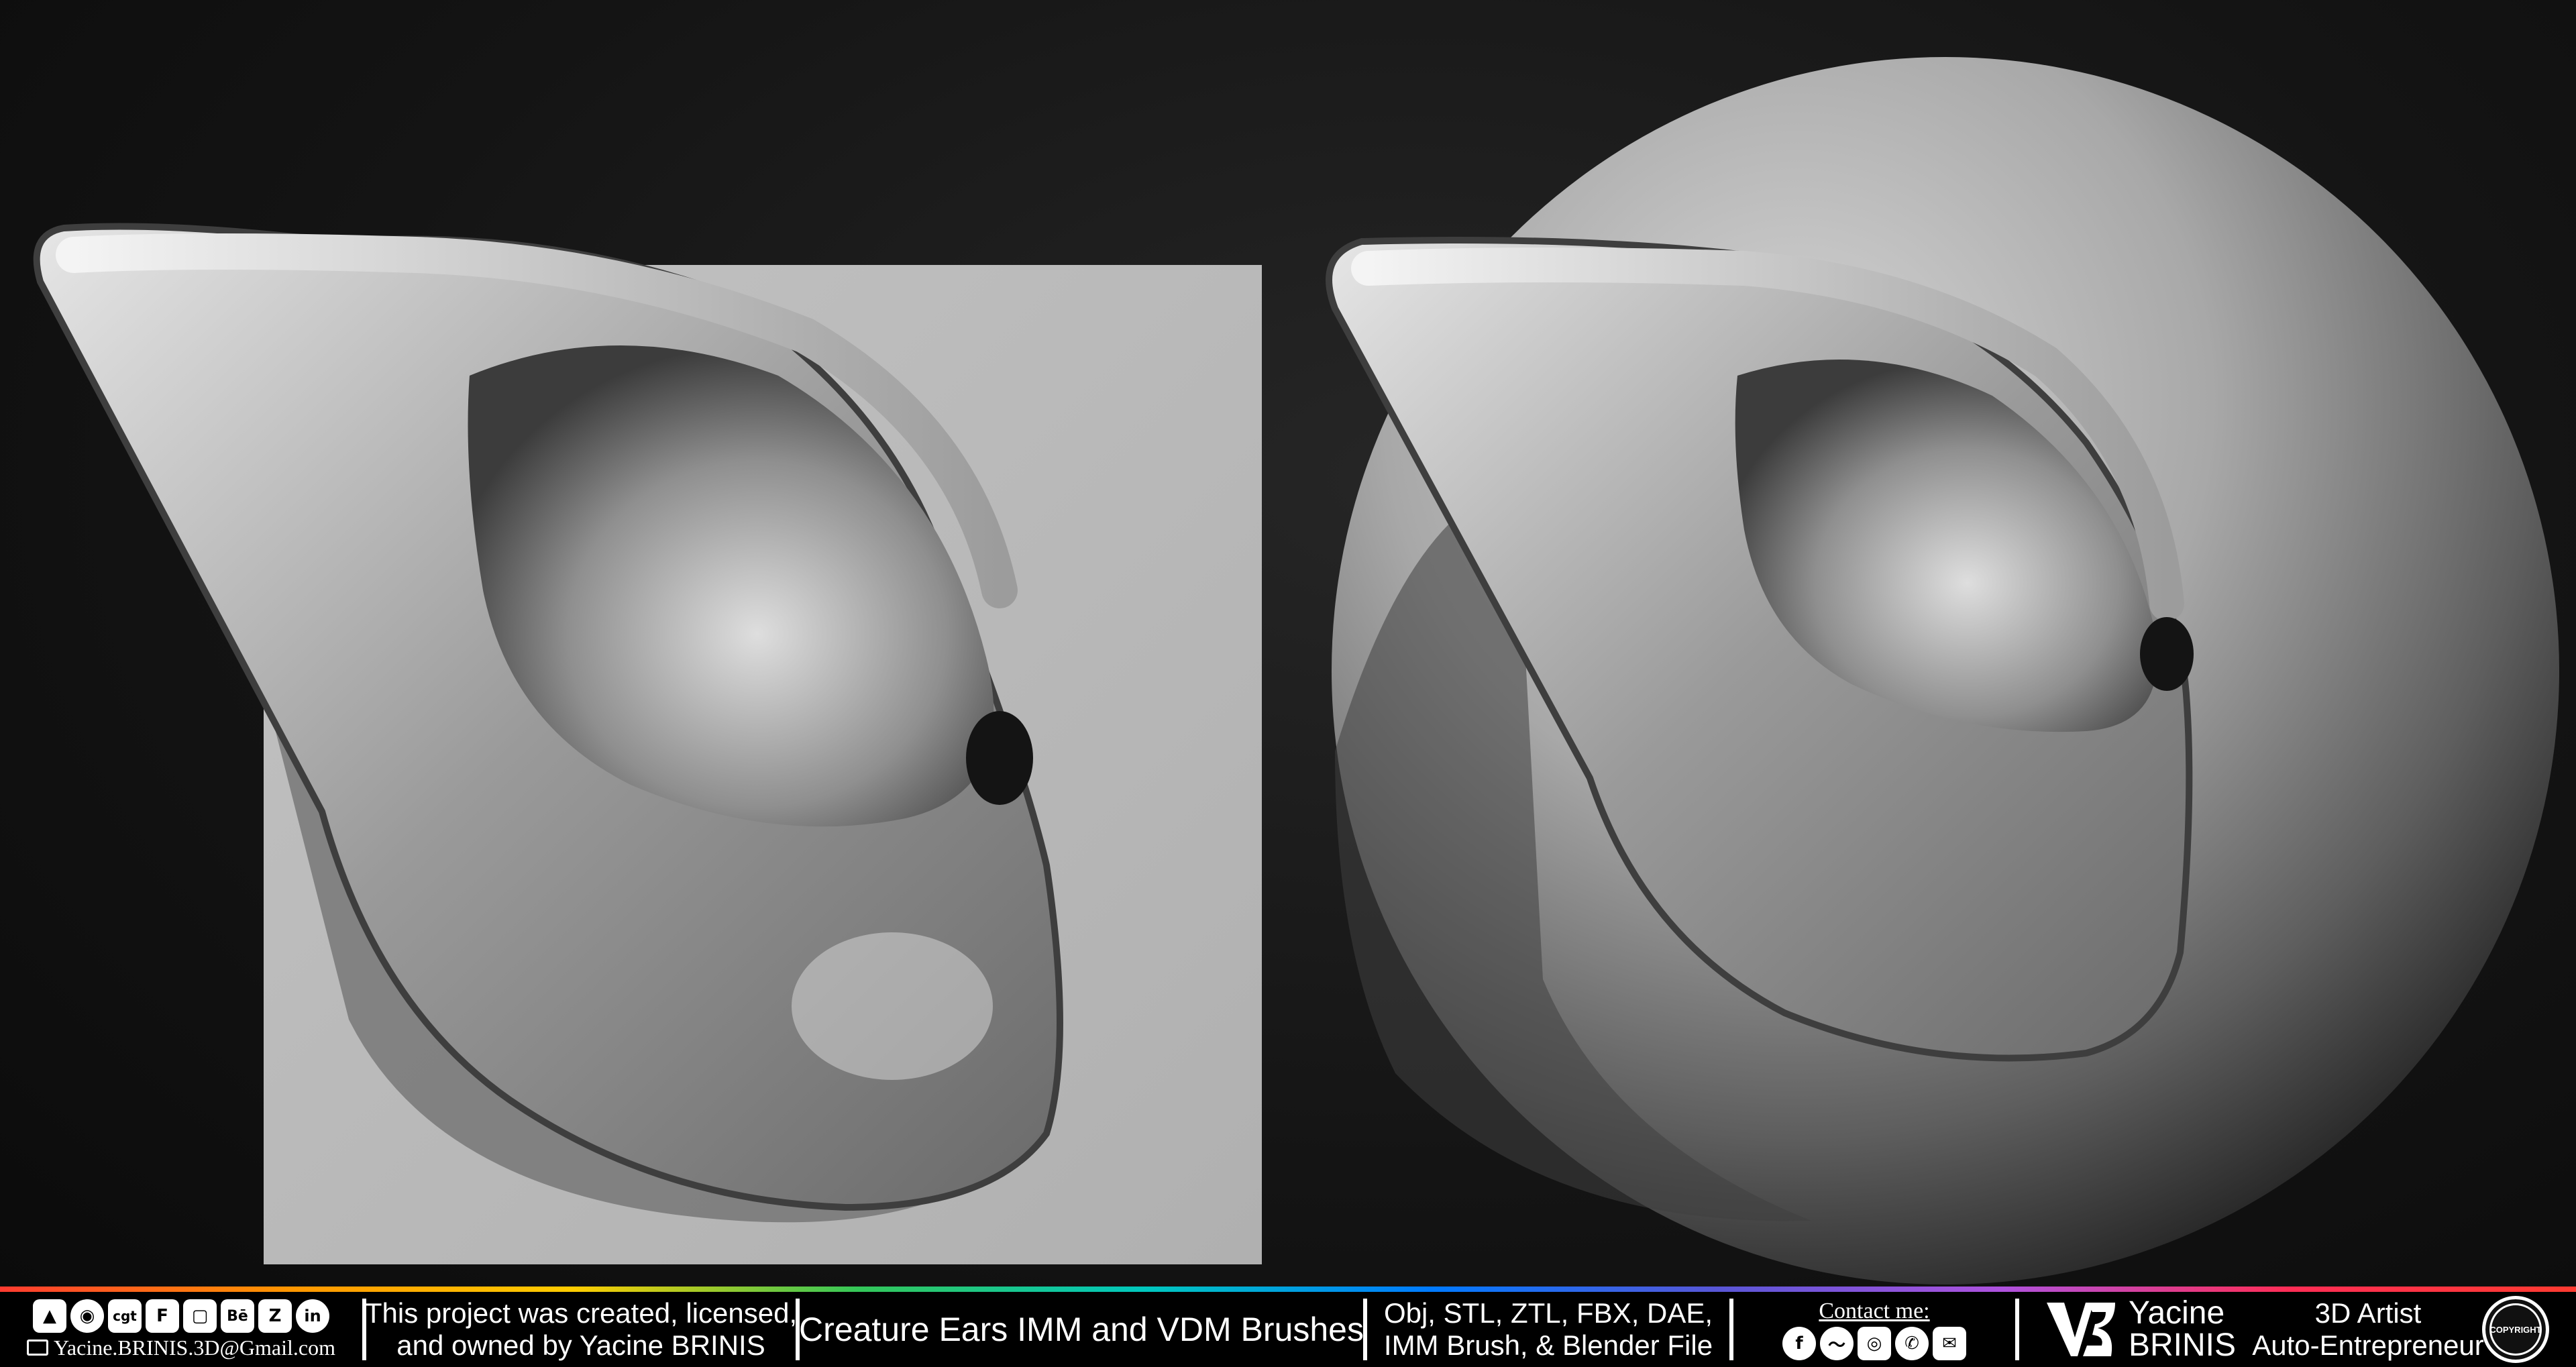 This screenshot has width=2576, height=1367. I want to click on brand-block: Yacine BRINIS, so click(2140, 1329).